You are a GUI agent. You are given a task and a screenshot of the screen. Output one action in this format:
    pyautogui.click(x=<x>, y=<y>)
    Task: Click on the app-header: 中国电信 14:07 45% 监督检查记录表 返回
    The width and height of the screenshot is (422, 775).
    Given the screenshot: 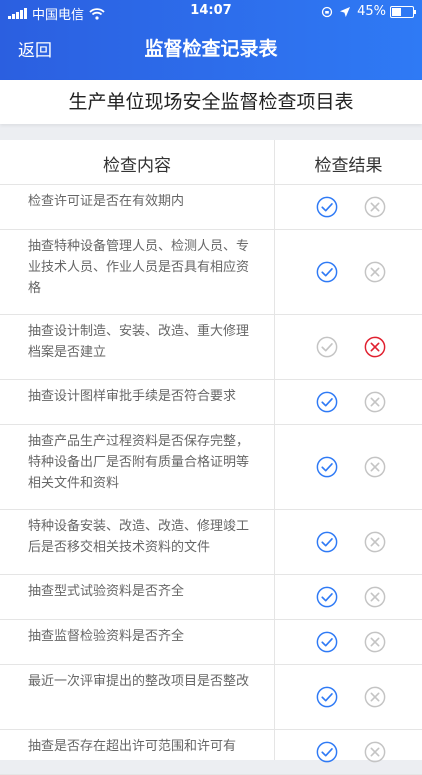 What is the action you would take?
    pyautogui.click(x=211, y=40)
    